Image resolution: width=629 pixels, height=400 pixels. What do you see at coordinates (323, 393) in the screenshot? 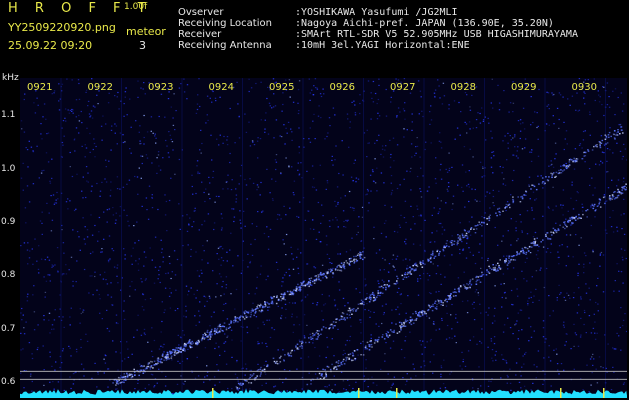
I see `noise-floor` at bounding box center [323, 393].